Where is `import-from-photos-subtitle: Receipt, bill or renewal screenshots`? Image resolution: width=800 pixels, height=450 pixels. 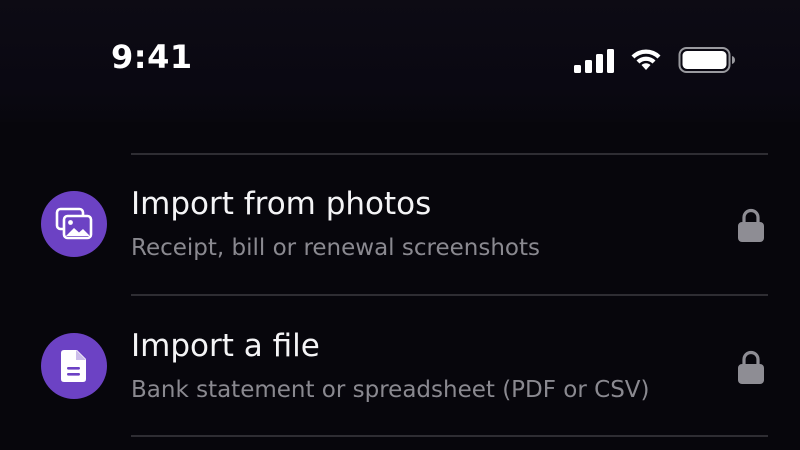
import-from-photos-subtitle: Receipt, bill or renewal screenshots is located at coordinates (335, 248).